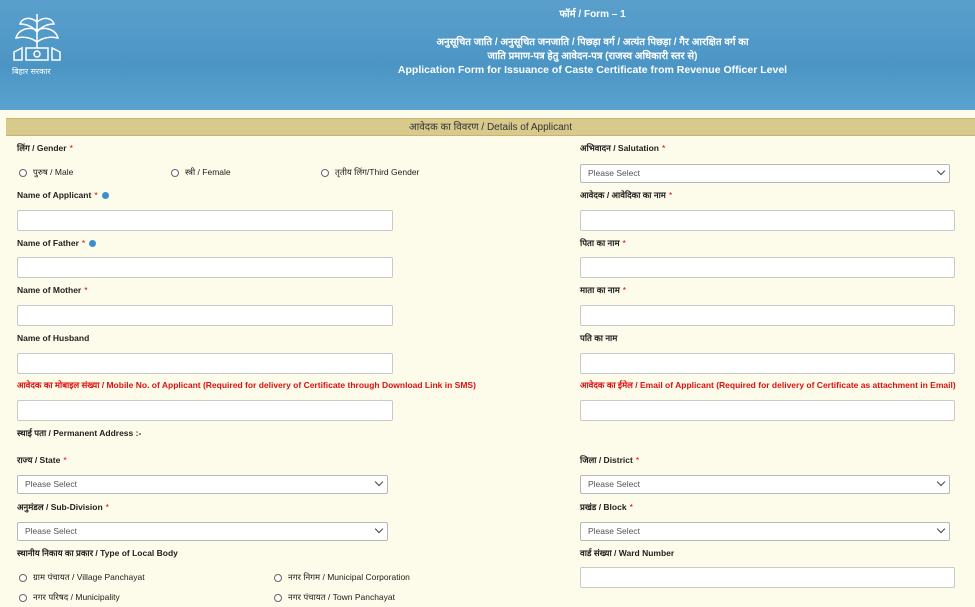  What do you see at coordinates (599, 338) in the screenshot?
I see `name-husband-hindi-label: पति का नाम` at bounding box center [599, 338].